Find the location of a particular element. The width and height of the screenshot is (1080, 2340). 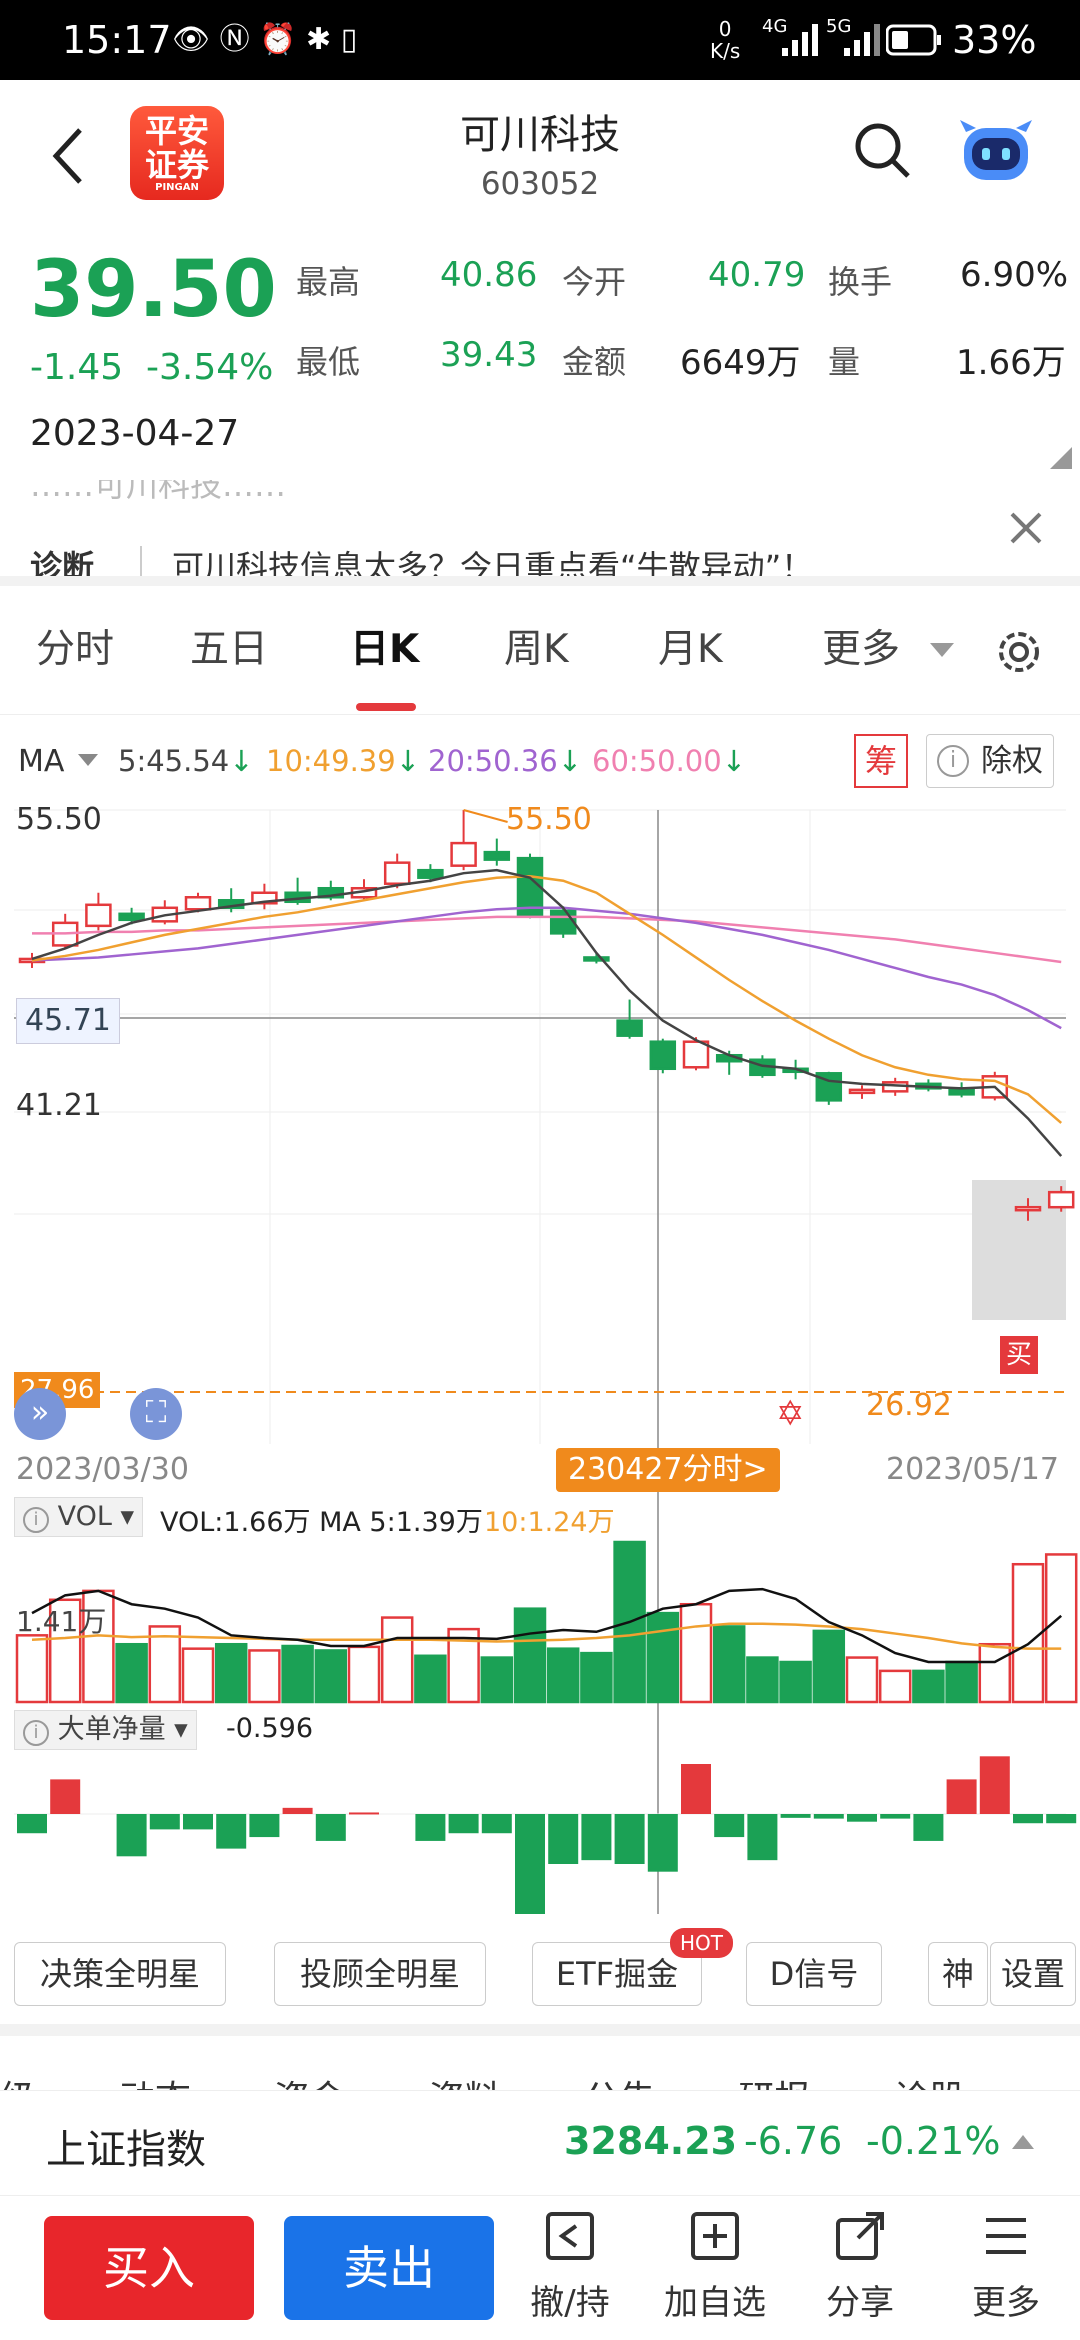

gear-icon is located at coordinates (1019, 652).